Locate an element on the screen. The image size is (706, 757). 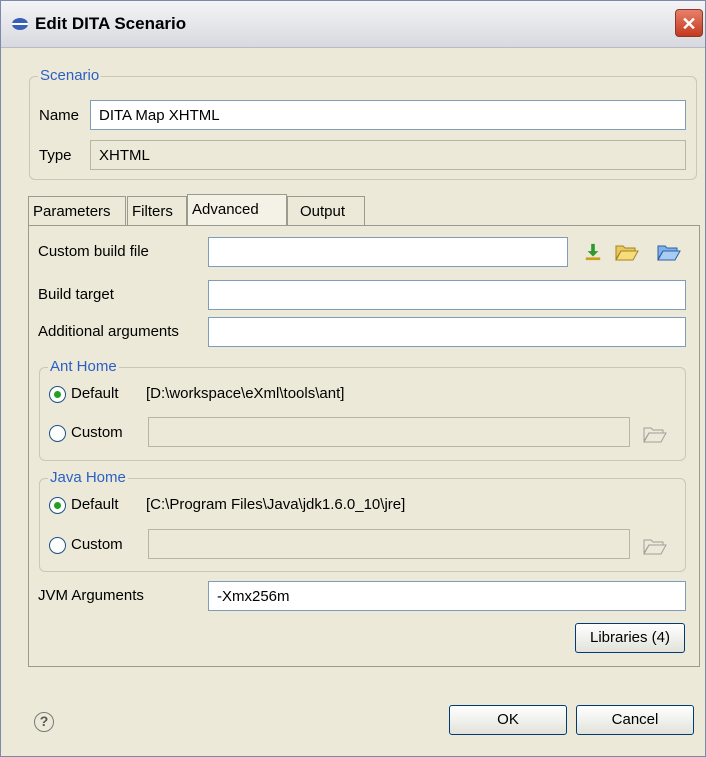
ok-button: OK is located at coordinates (508, 720).